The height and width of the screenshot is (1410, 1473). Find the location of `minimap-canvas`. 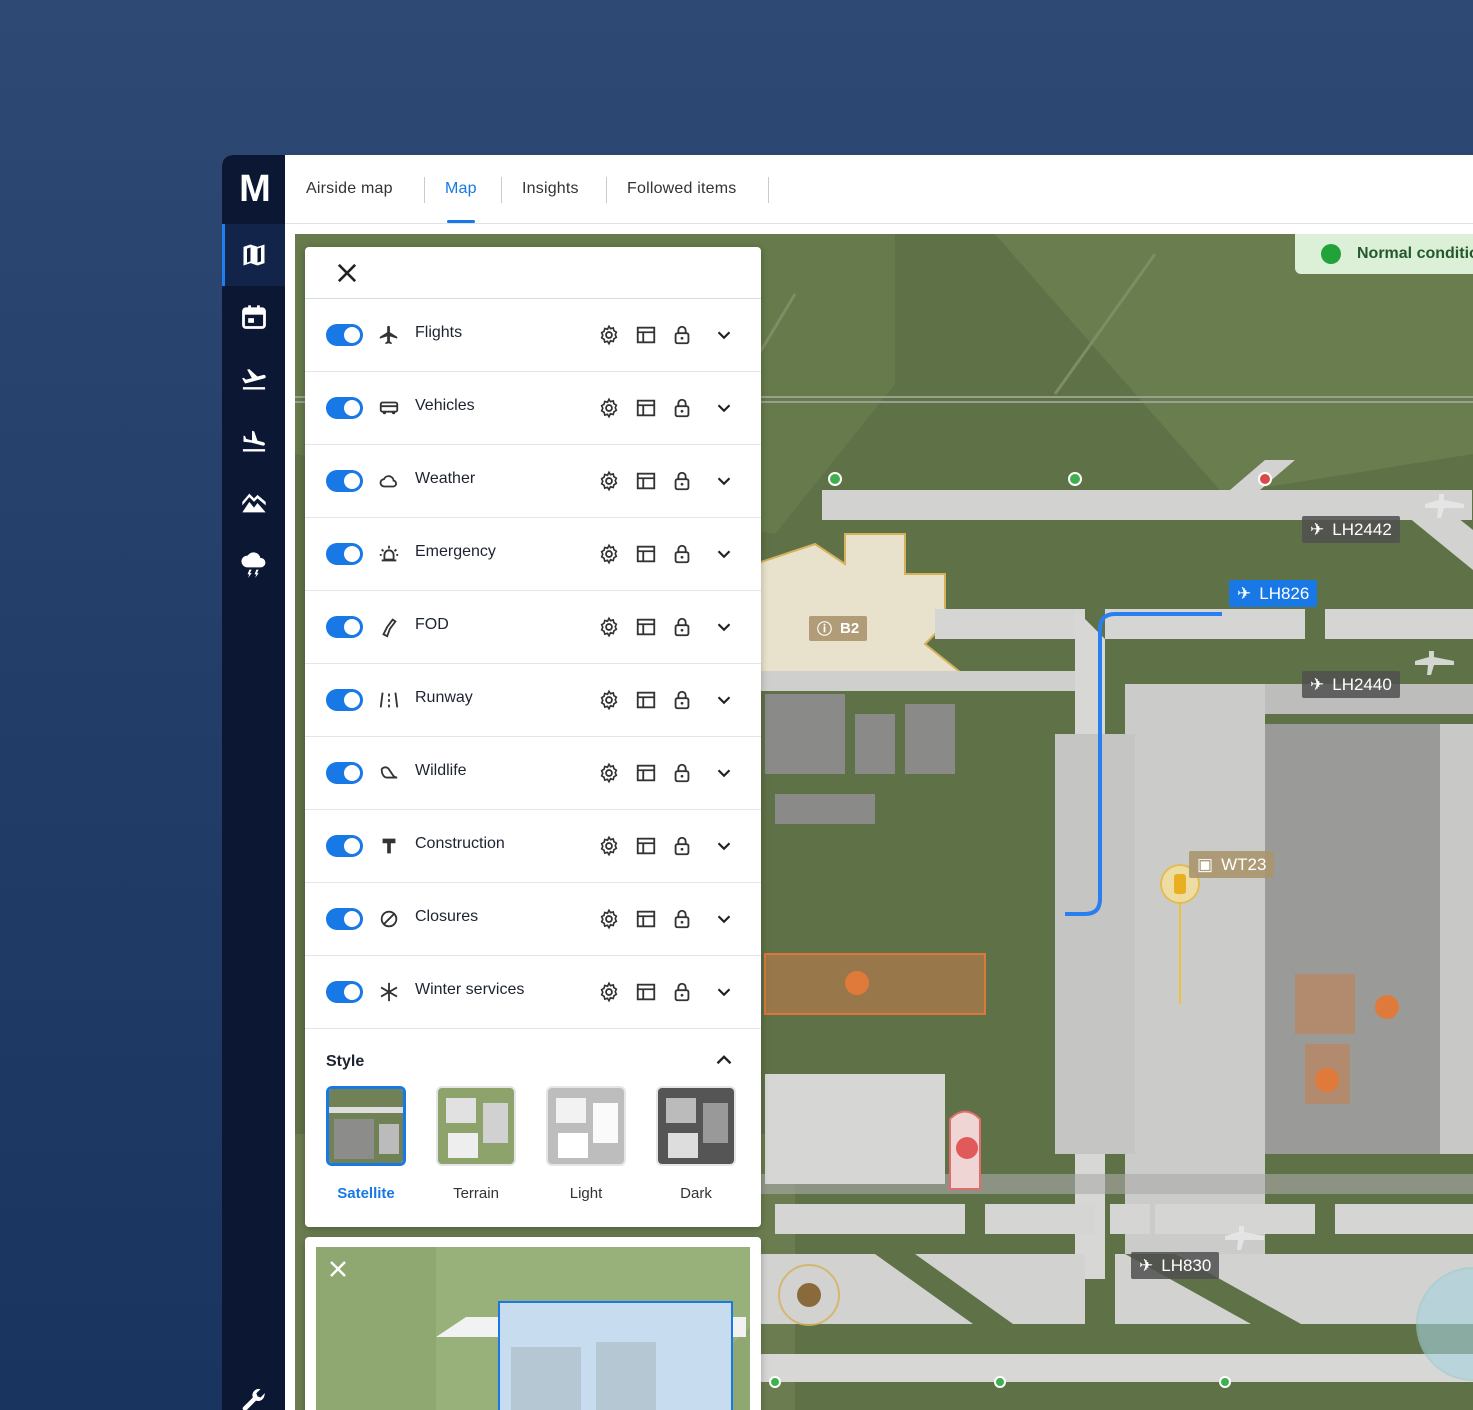

minimap-canvas is located at coordinates (533, 1328).